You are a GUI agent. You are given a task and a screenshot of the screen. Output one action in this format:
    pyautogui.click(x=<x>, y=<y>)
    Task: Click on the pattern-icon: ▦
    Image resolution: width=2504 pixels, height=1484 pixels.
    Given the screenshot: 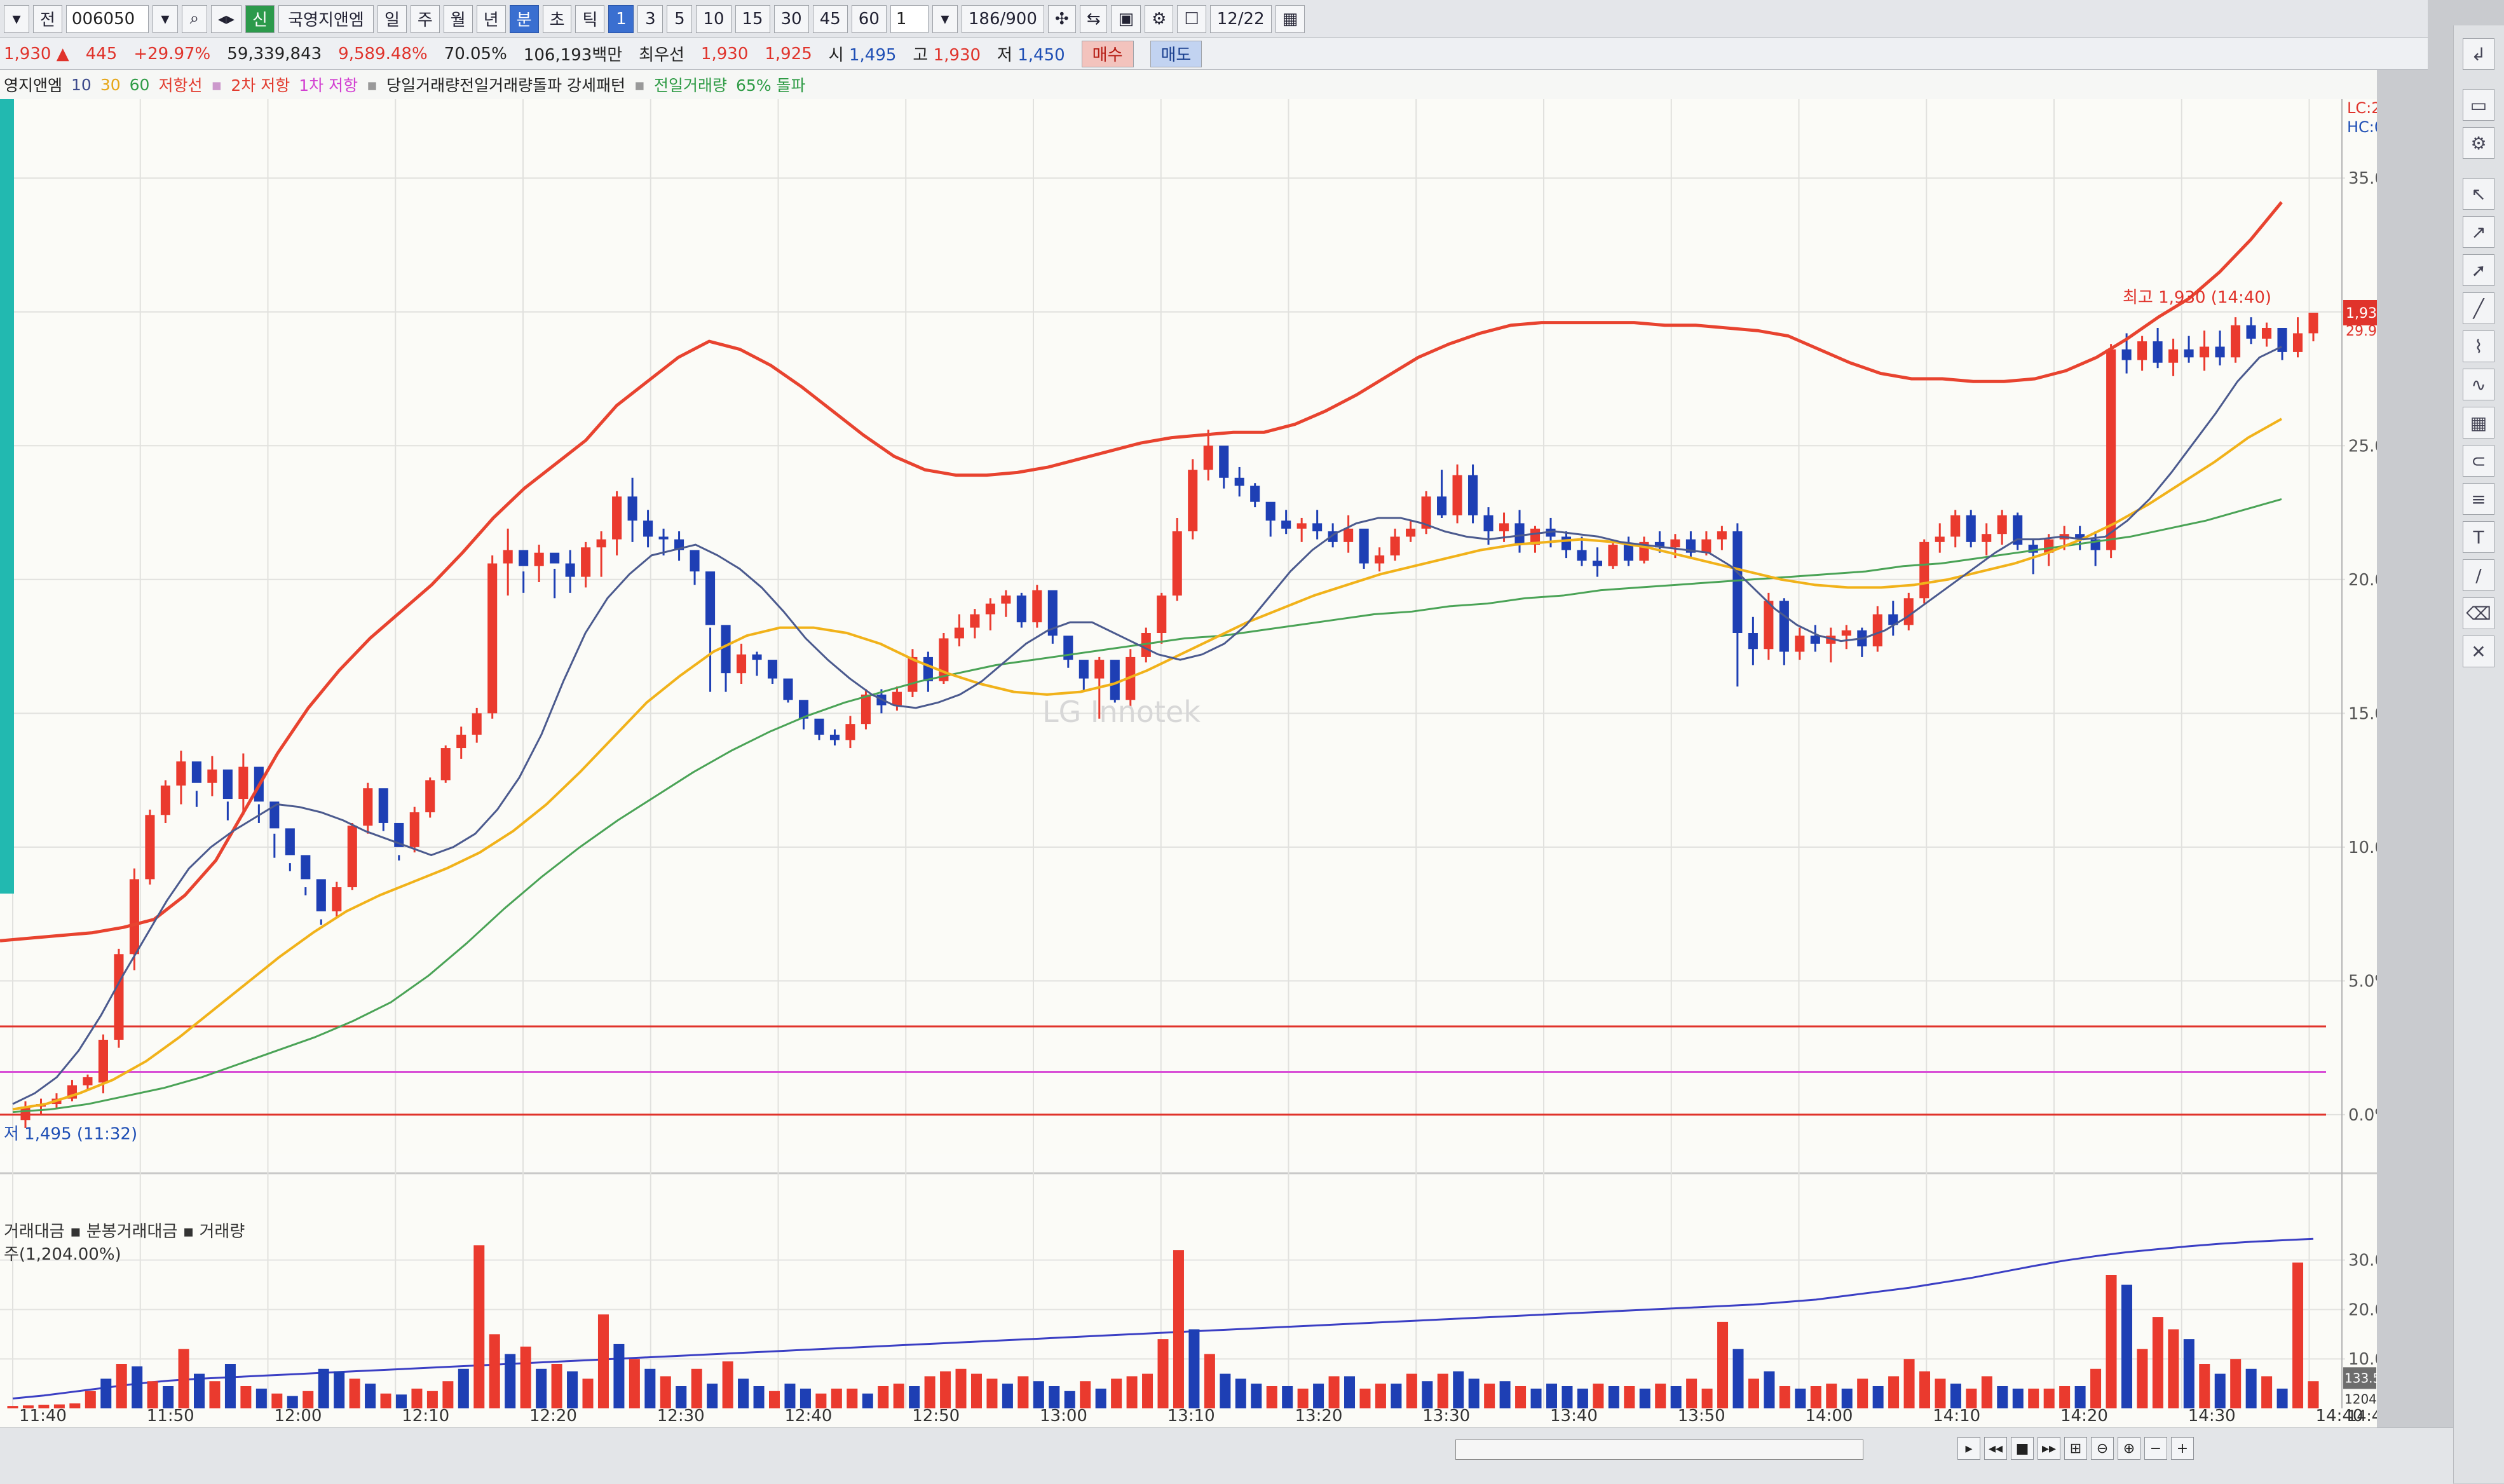 What is the action you would take?
    pyautogui.click(x=2478, y=423)
    